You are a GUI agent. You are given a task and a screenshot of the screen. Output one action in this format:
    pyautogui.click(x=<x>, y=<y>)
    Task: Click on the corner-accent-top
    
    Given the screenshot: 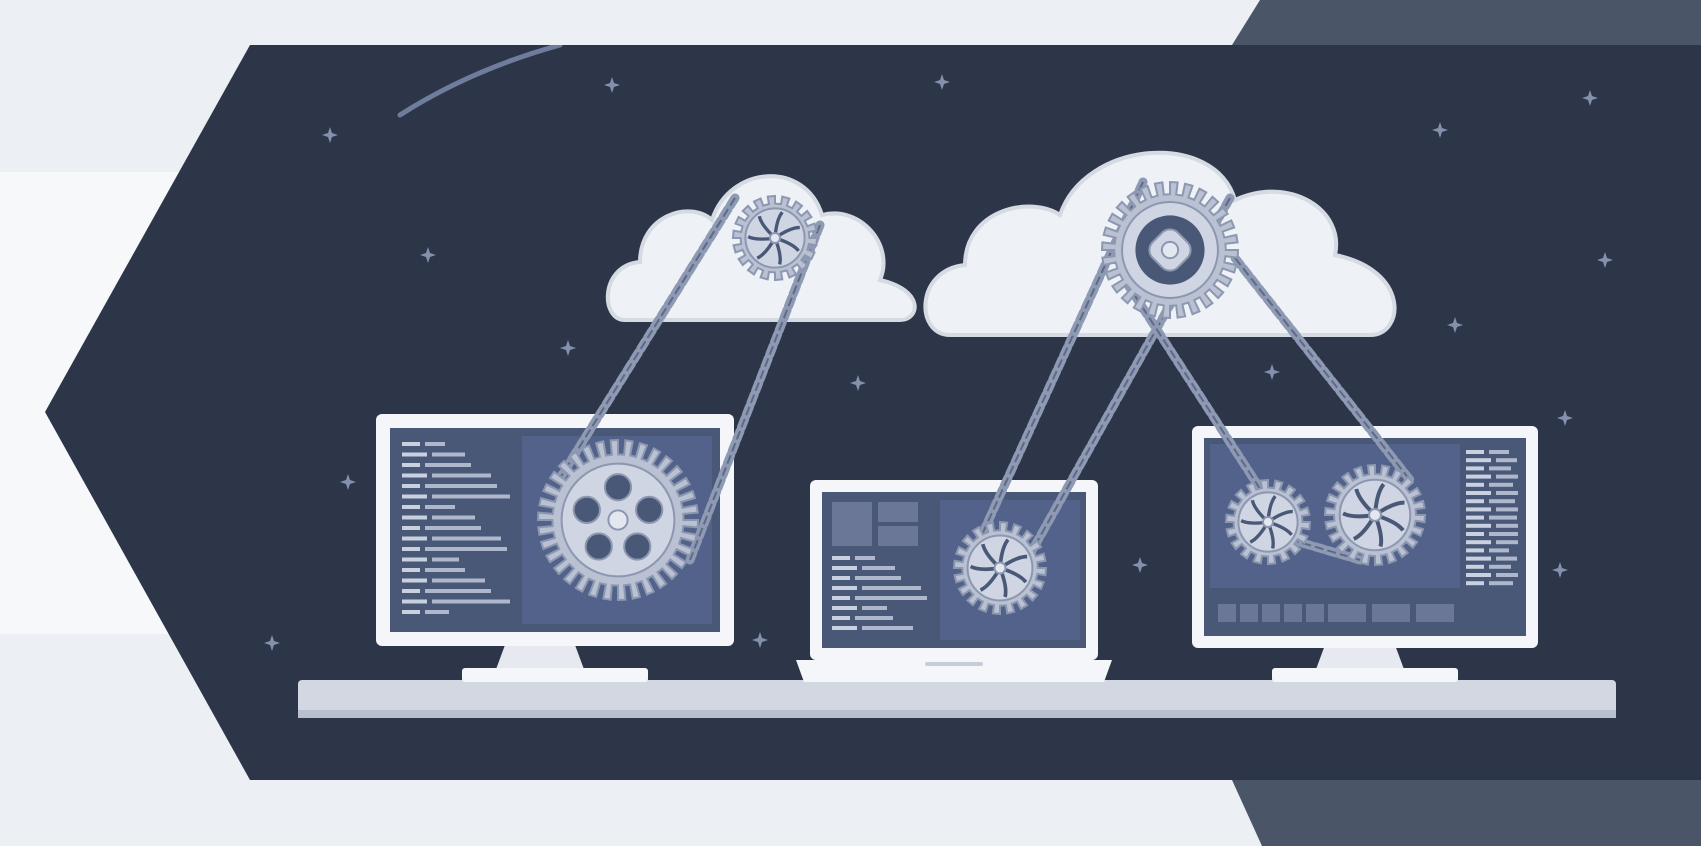 What is the action you would take?
    pyautogui.click(x=1466, y=22)
    